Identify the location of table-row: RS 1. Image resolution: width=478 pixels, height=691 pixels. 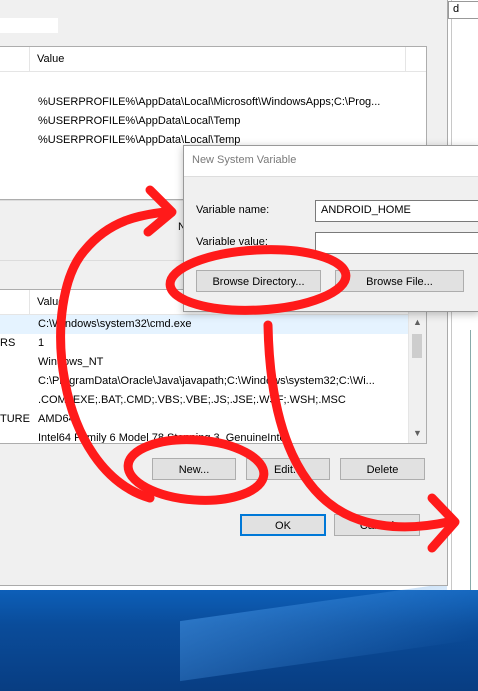
(213, 343).